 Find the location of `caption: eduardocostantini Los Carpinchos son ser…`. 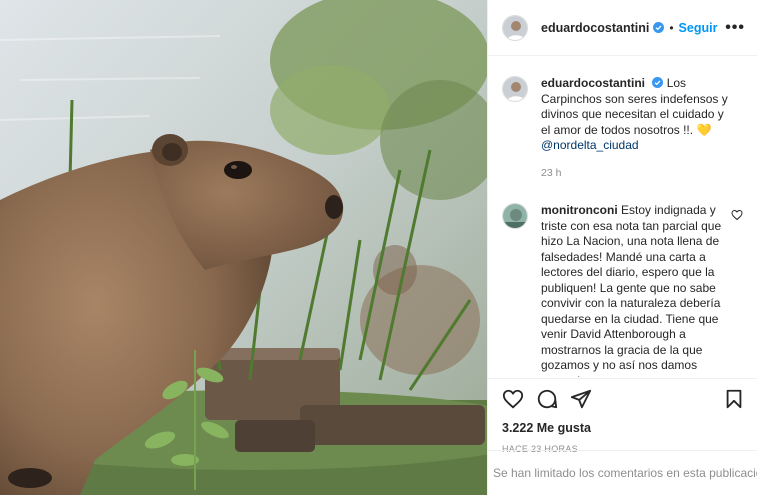

caption: eduardocostantini Los Carpinchos son ser… is located at coordinates (623, 128).